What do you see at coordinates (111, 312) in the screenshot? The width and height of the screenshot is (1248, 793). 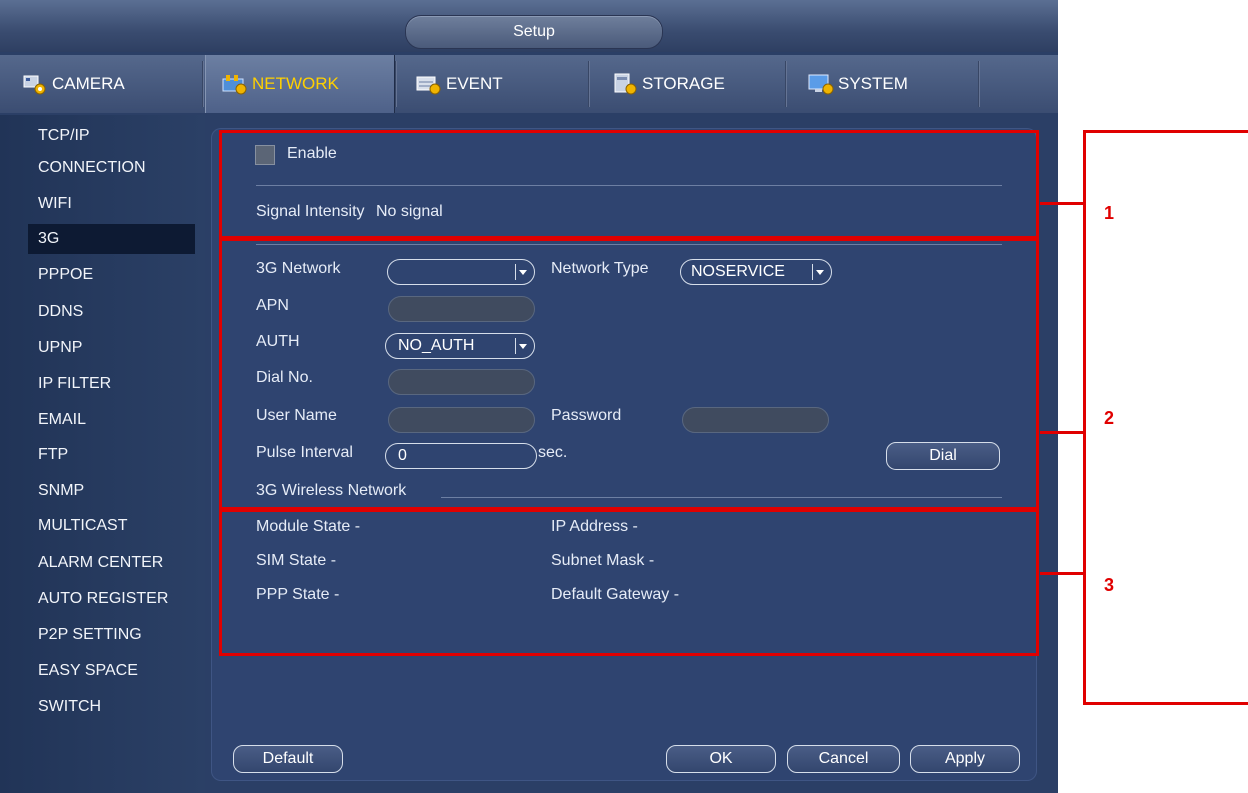 I see `sidebar-item-ddns: DDNS` at bounding box center [111, 312].